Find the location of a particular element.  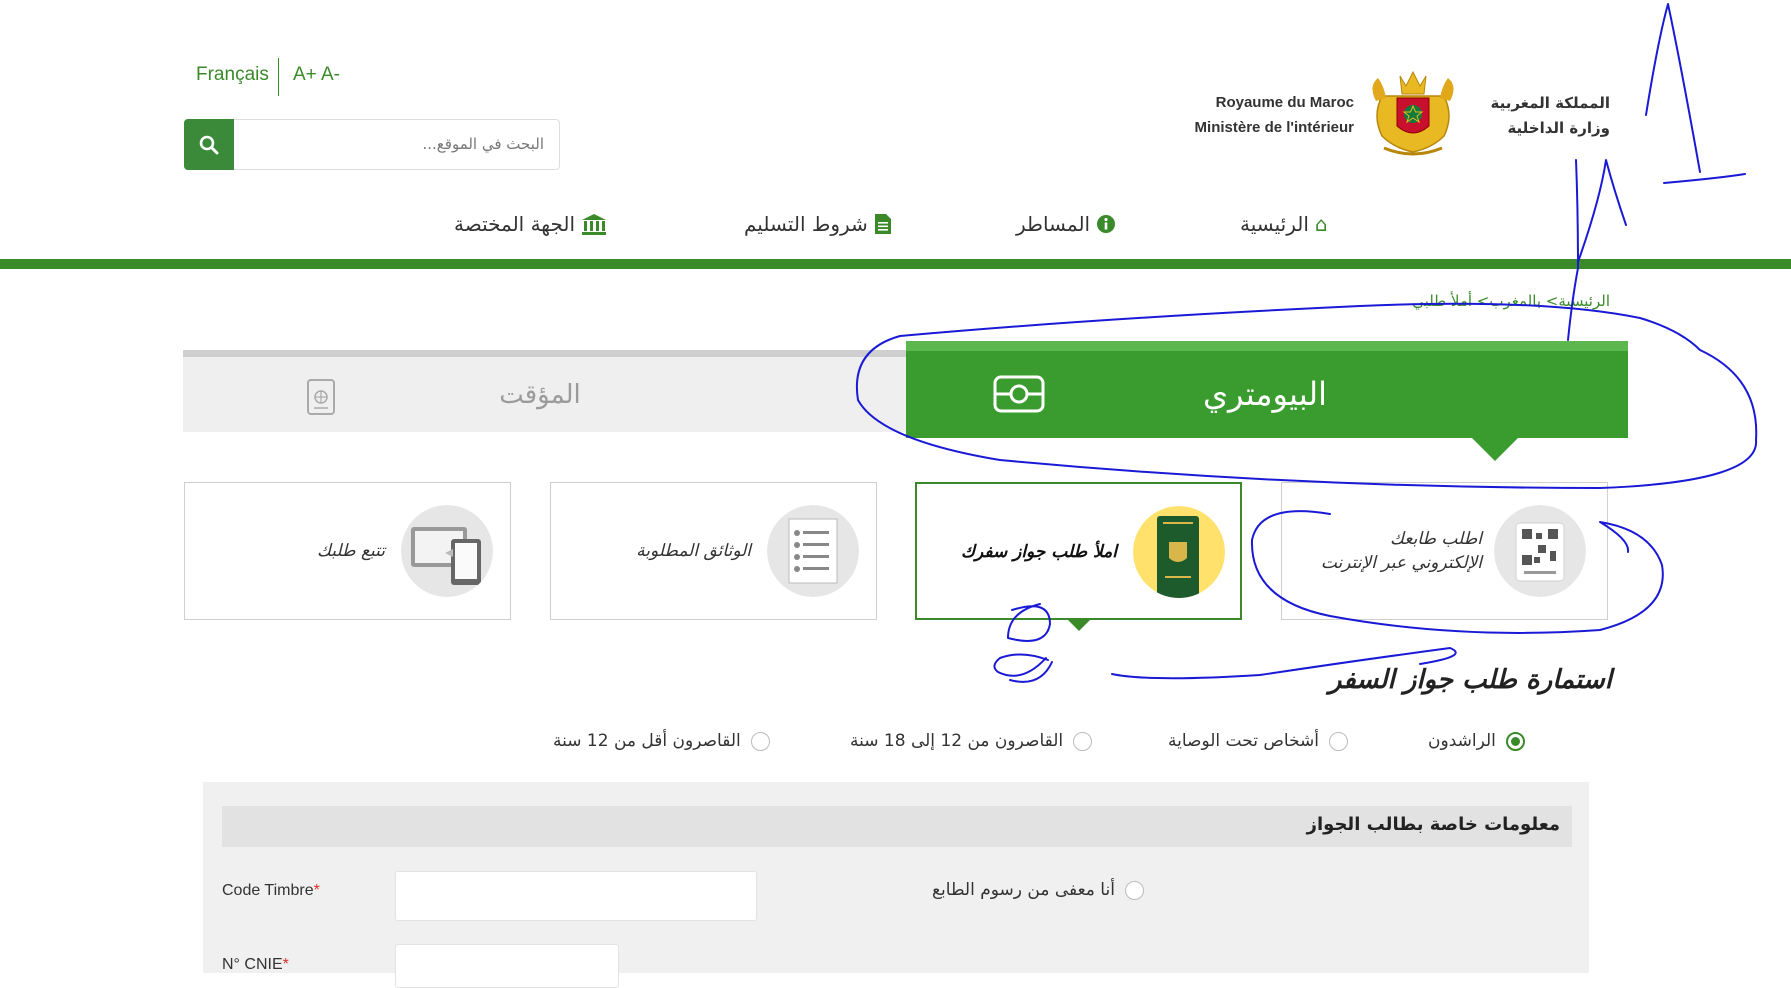

card-label-line2: الإلكتروني عبر الإنترنت is located at coordinates (1401, 563).